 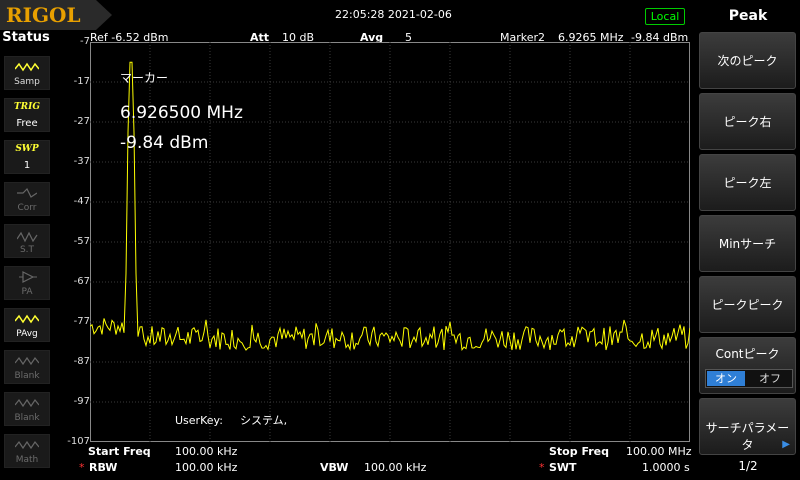 I want to click on cont-peak-toggle: オン オフ, so click(x=749, y=378).